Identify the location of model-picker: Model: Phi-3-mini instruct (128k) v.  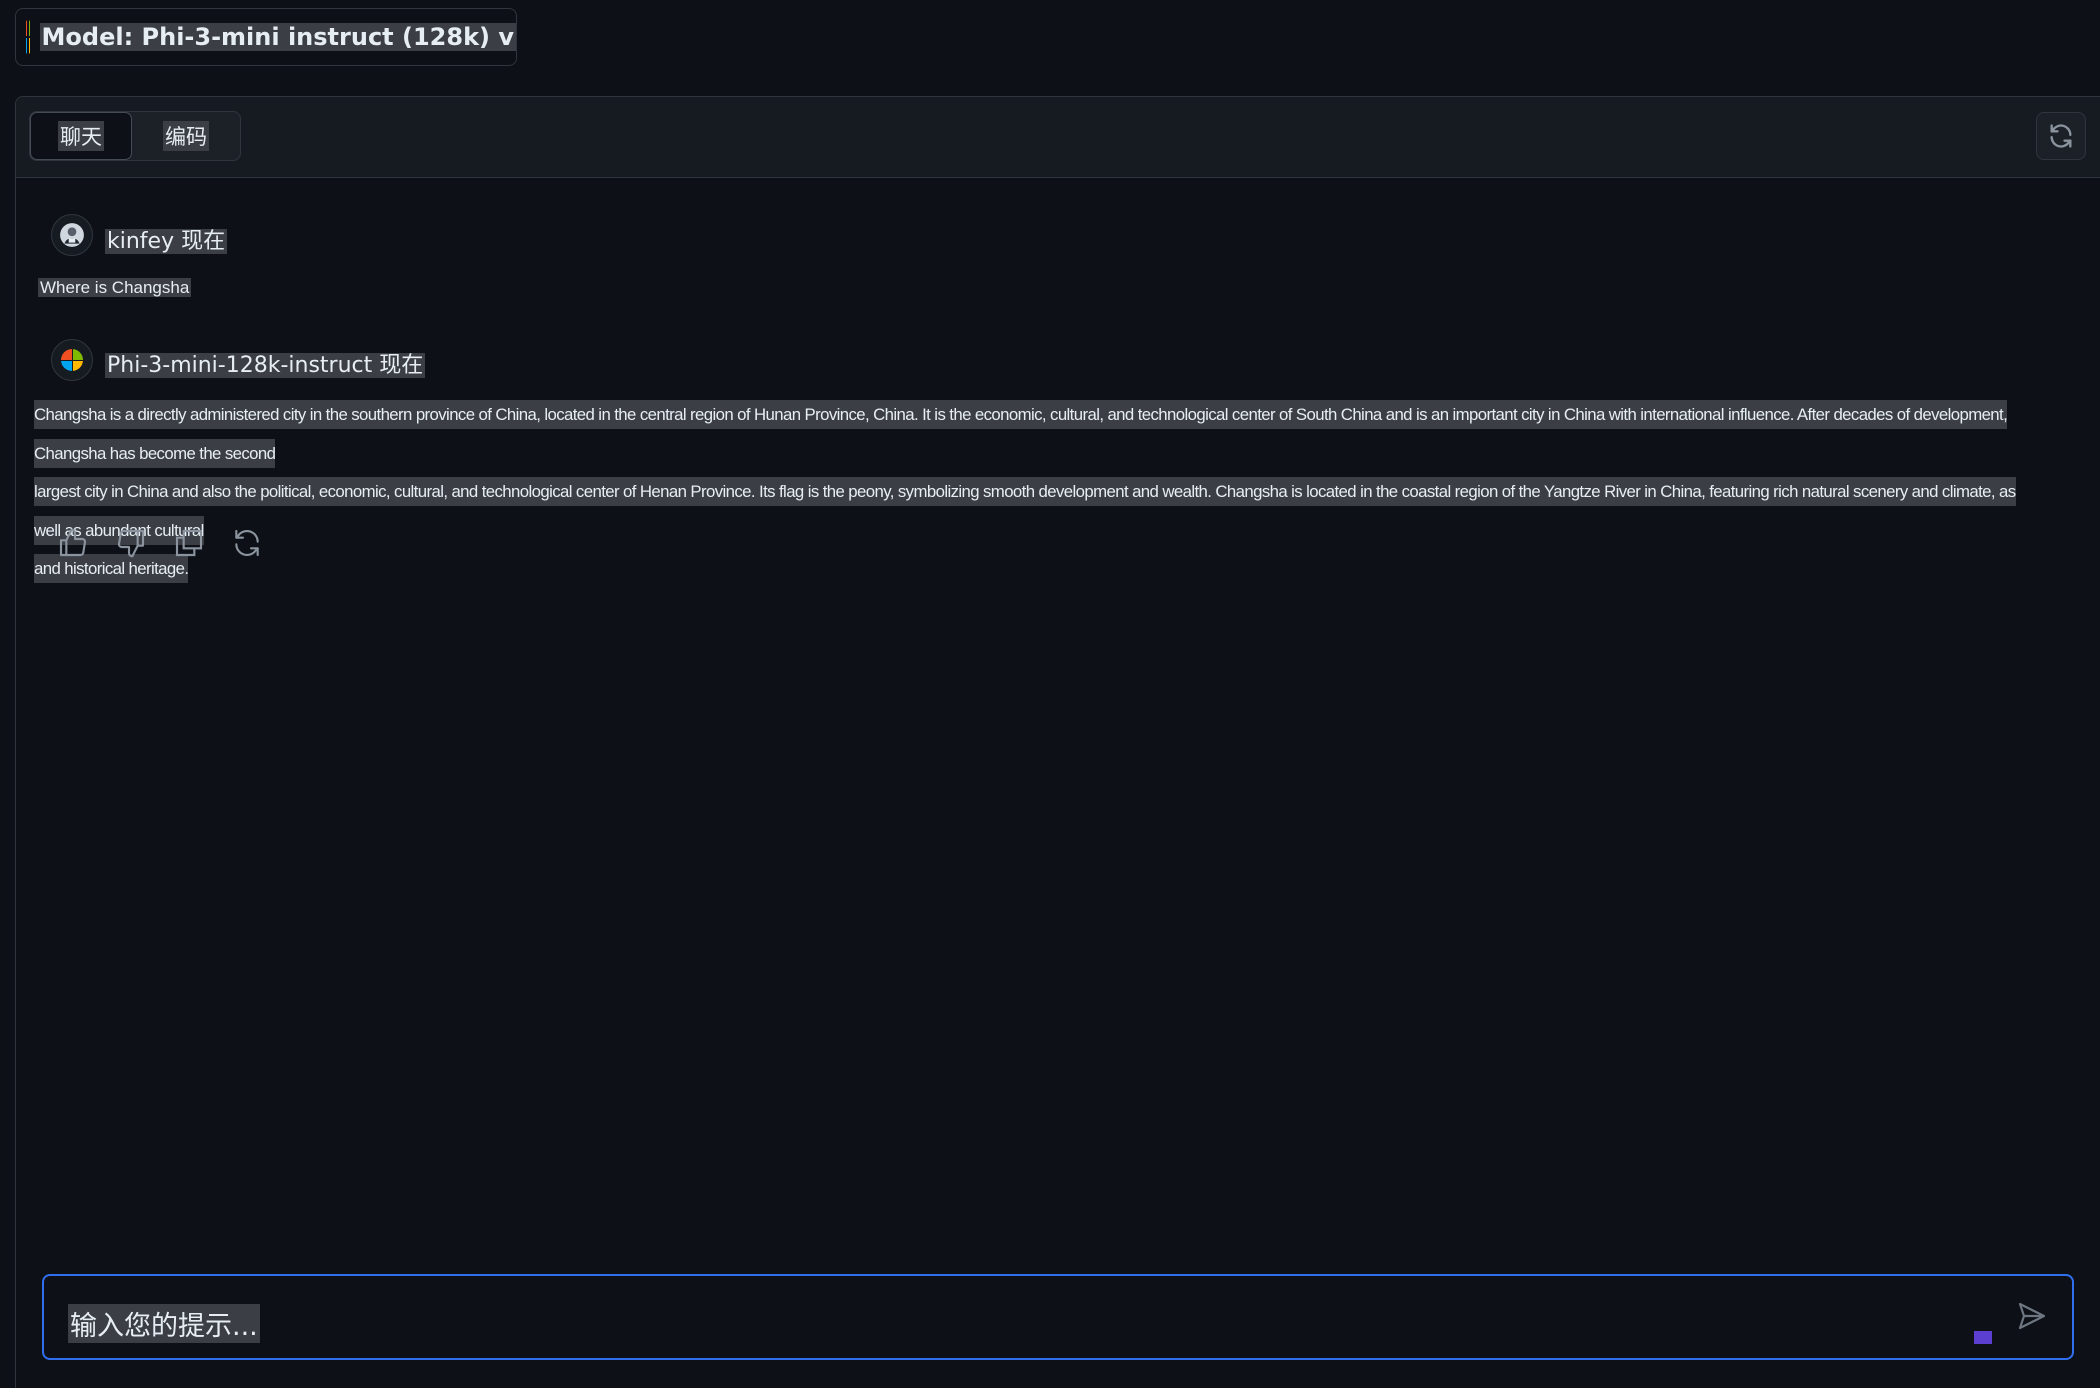
(266, 37).